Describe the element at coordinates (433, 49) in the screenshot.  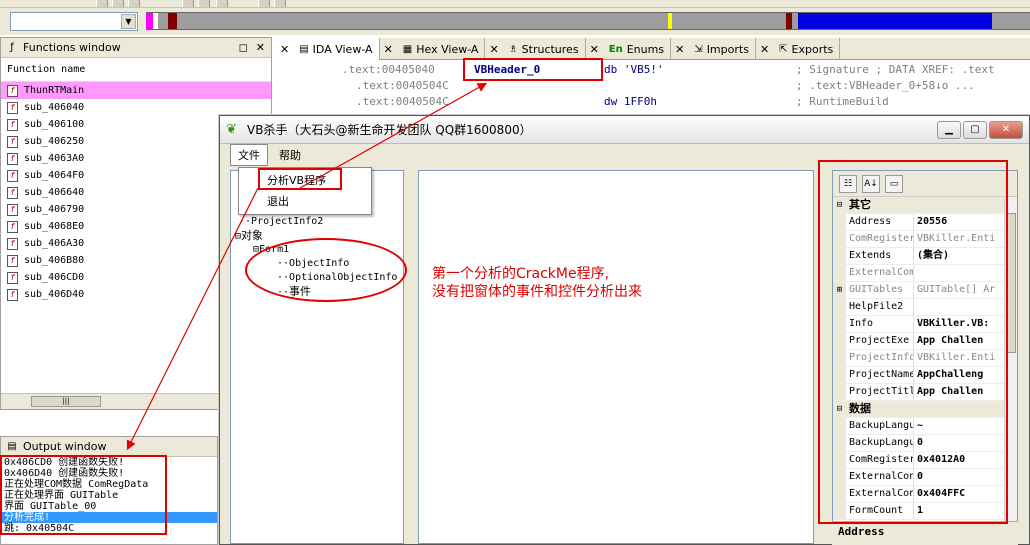
I see `tab-hex-view: ✕ ▦ Hex View-A` at that location.